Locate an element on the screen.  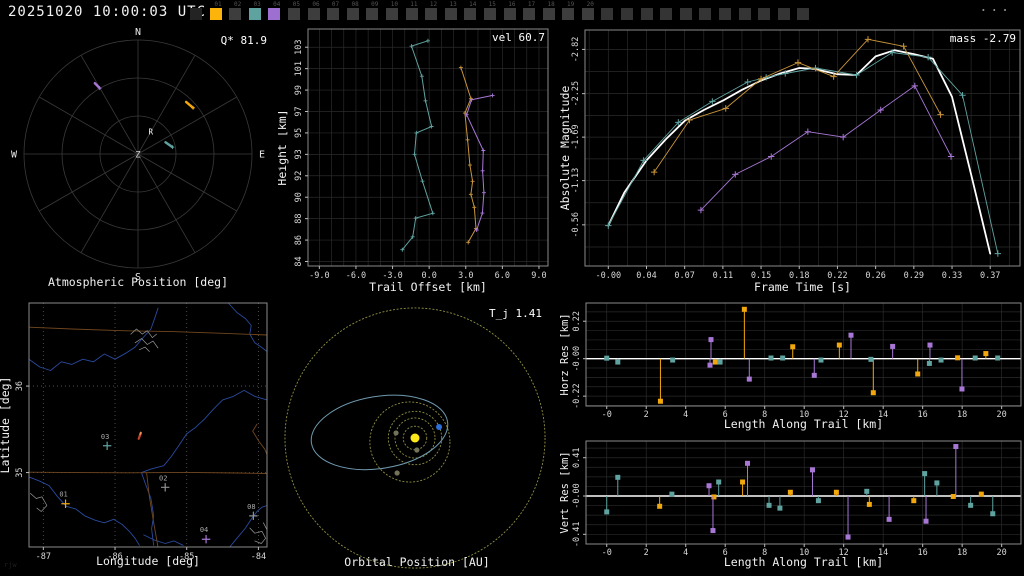
svg-text: 2 is located at coordinates (646, 553).